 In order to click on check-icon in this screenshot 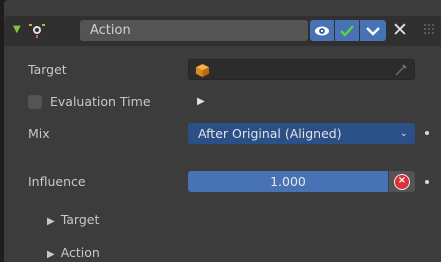, I will do `click(347, 30)`.